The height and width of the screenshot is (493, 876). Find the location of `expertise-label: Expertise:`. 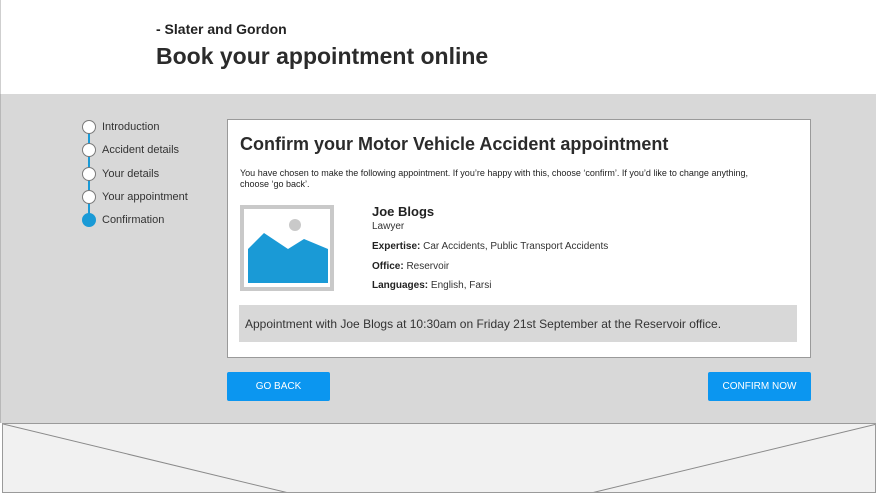

expertise-label: Expertise: is located at coordinates (396, 246).